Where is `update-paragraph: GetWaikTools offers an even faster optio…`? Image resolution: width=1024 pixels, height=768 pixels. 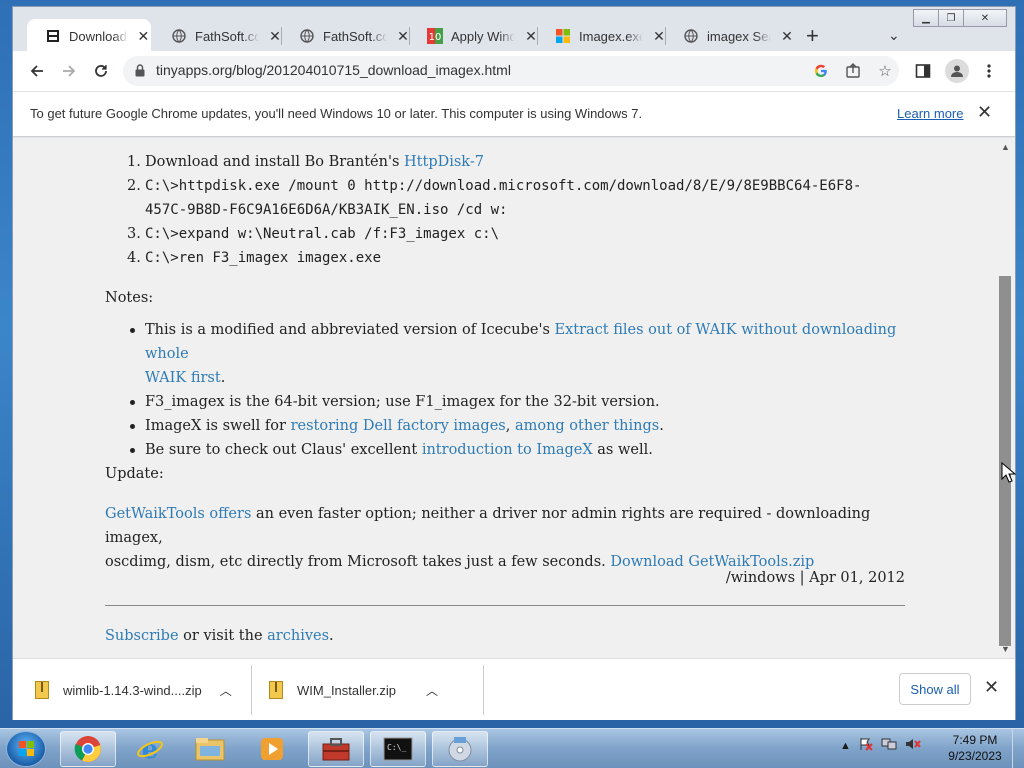 update-paragraph: GetWaikTools offers an even faster optio… is located at coordinates (505, 538).